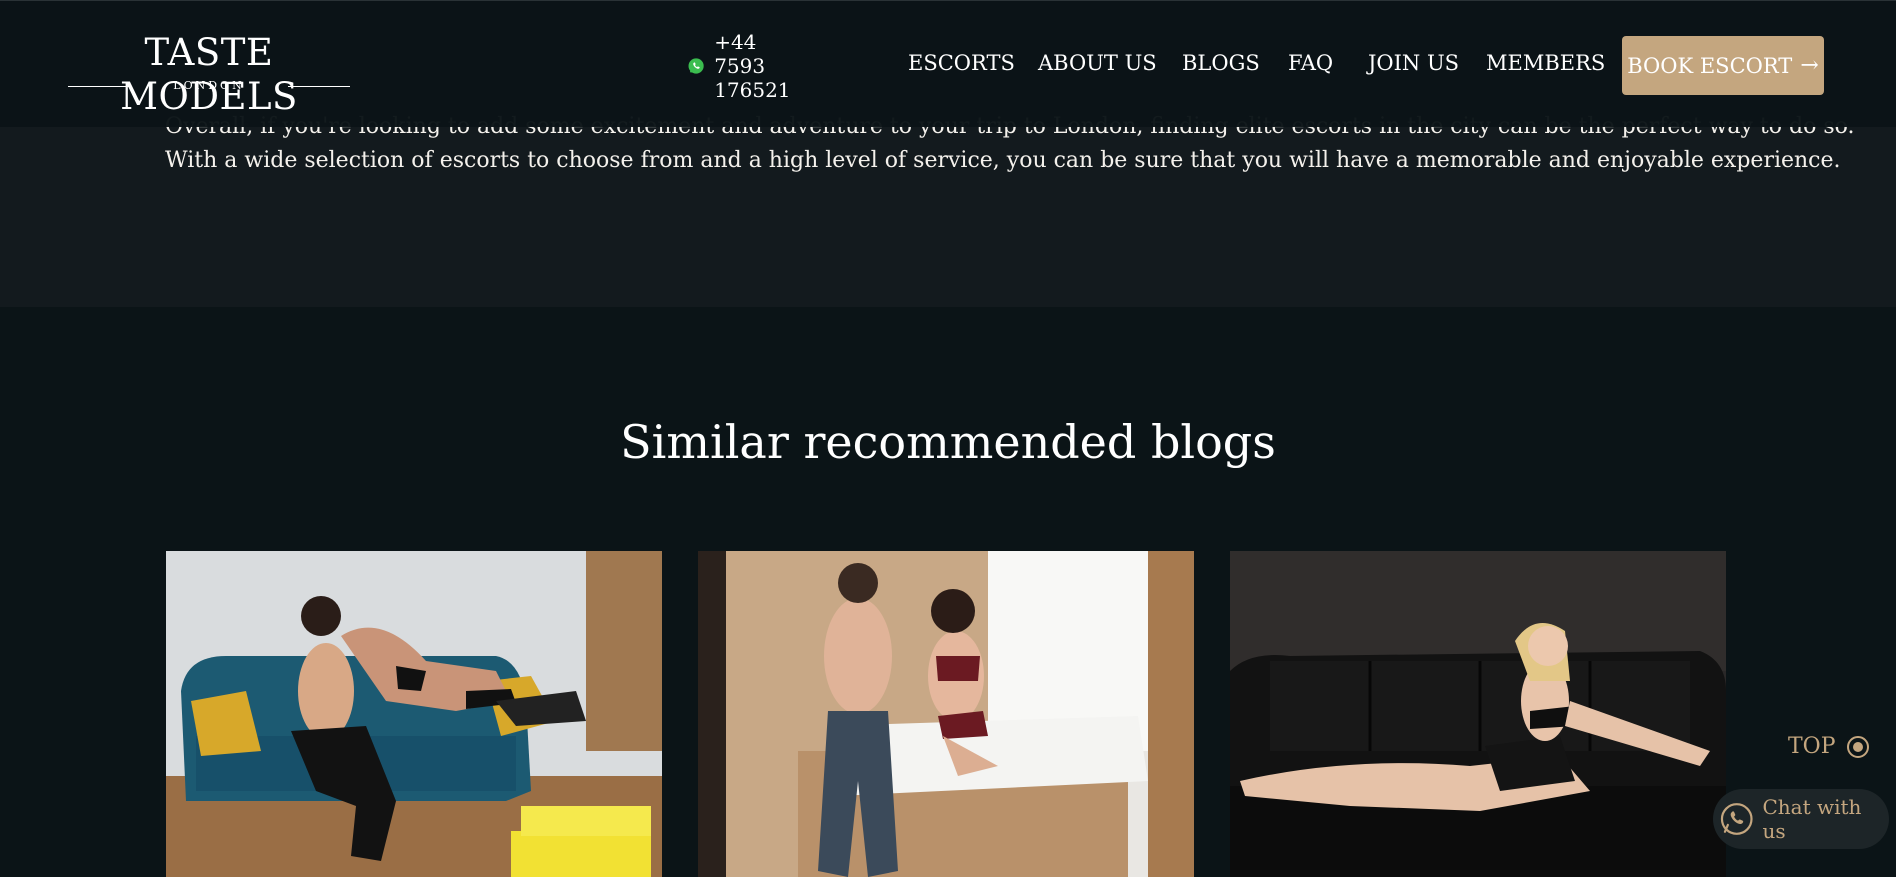  Describe the element at coordinates (1545, 63) in the screenshot. I see `nav-members: MEMBERS` at that location.